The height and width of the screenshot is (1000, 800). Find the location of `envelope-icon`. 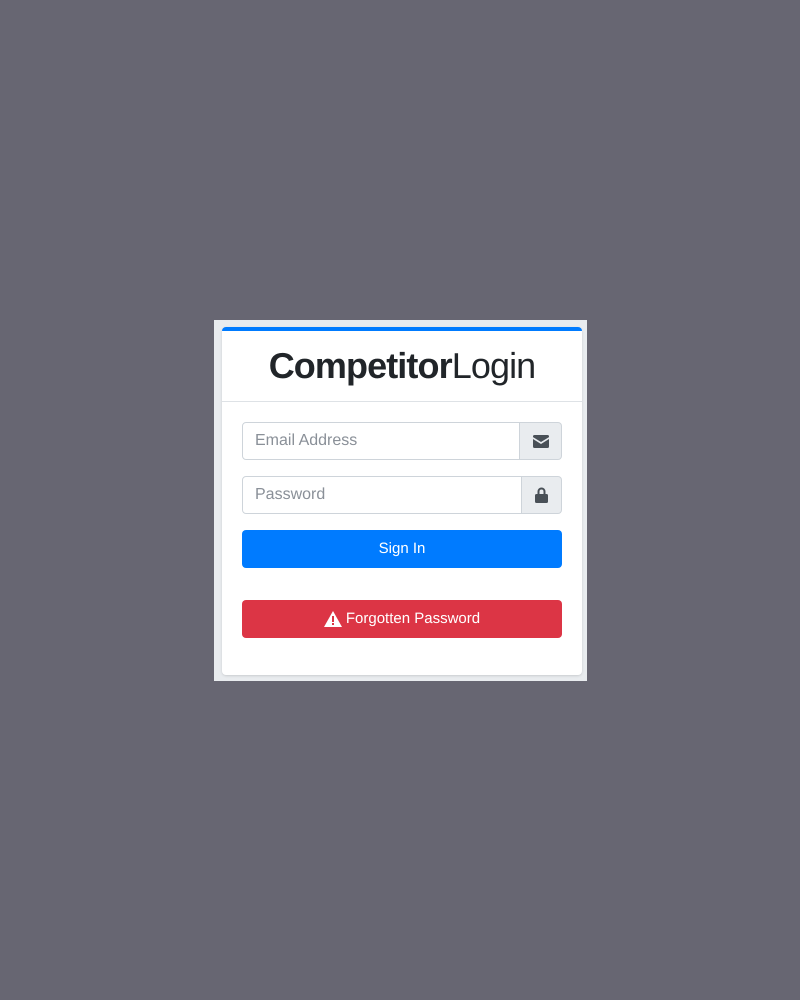

envelope-icon is located at coordinates (540, 441).